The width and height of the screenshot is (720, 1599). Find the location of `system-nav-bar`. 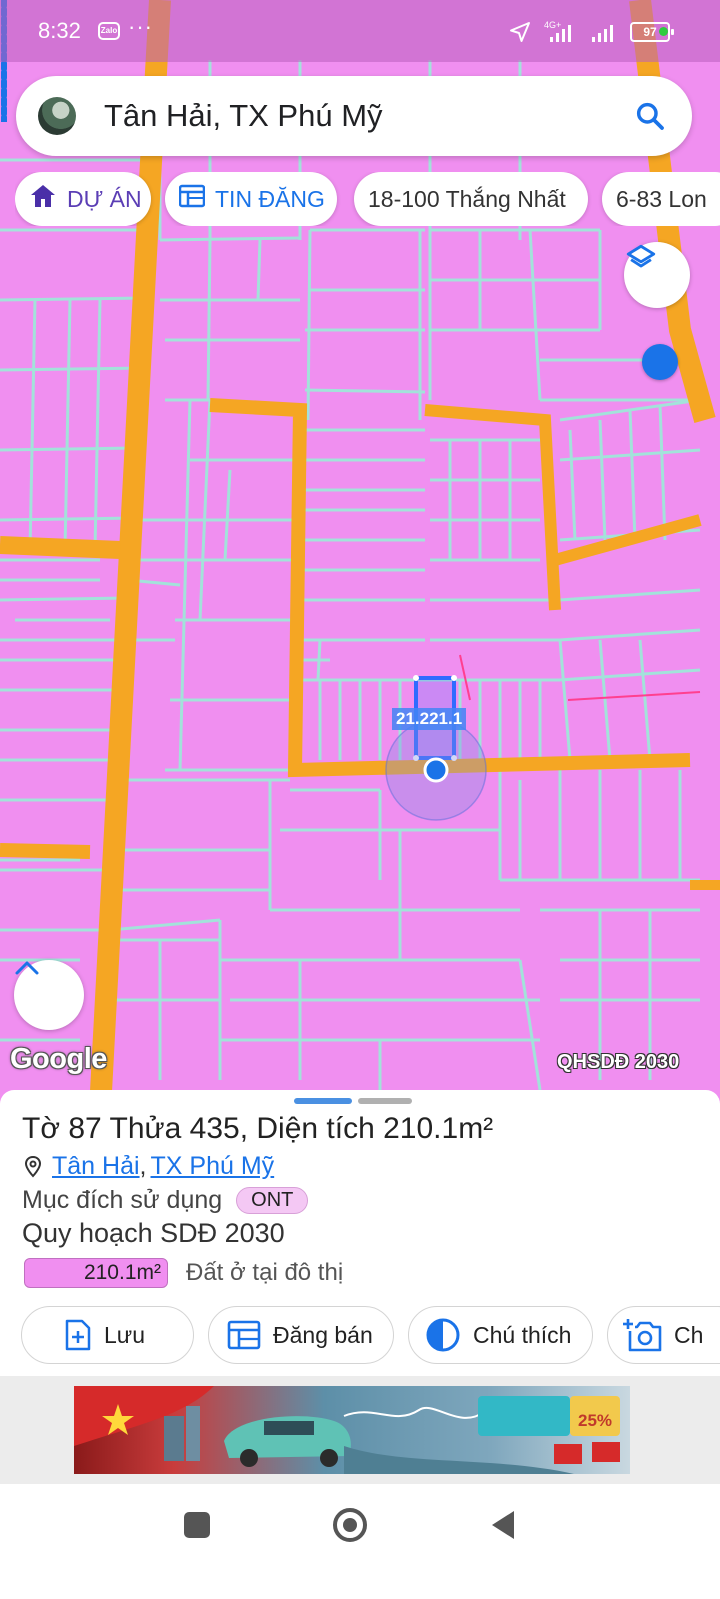

system-nav-bar is located at coordinates (360, 1541).